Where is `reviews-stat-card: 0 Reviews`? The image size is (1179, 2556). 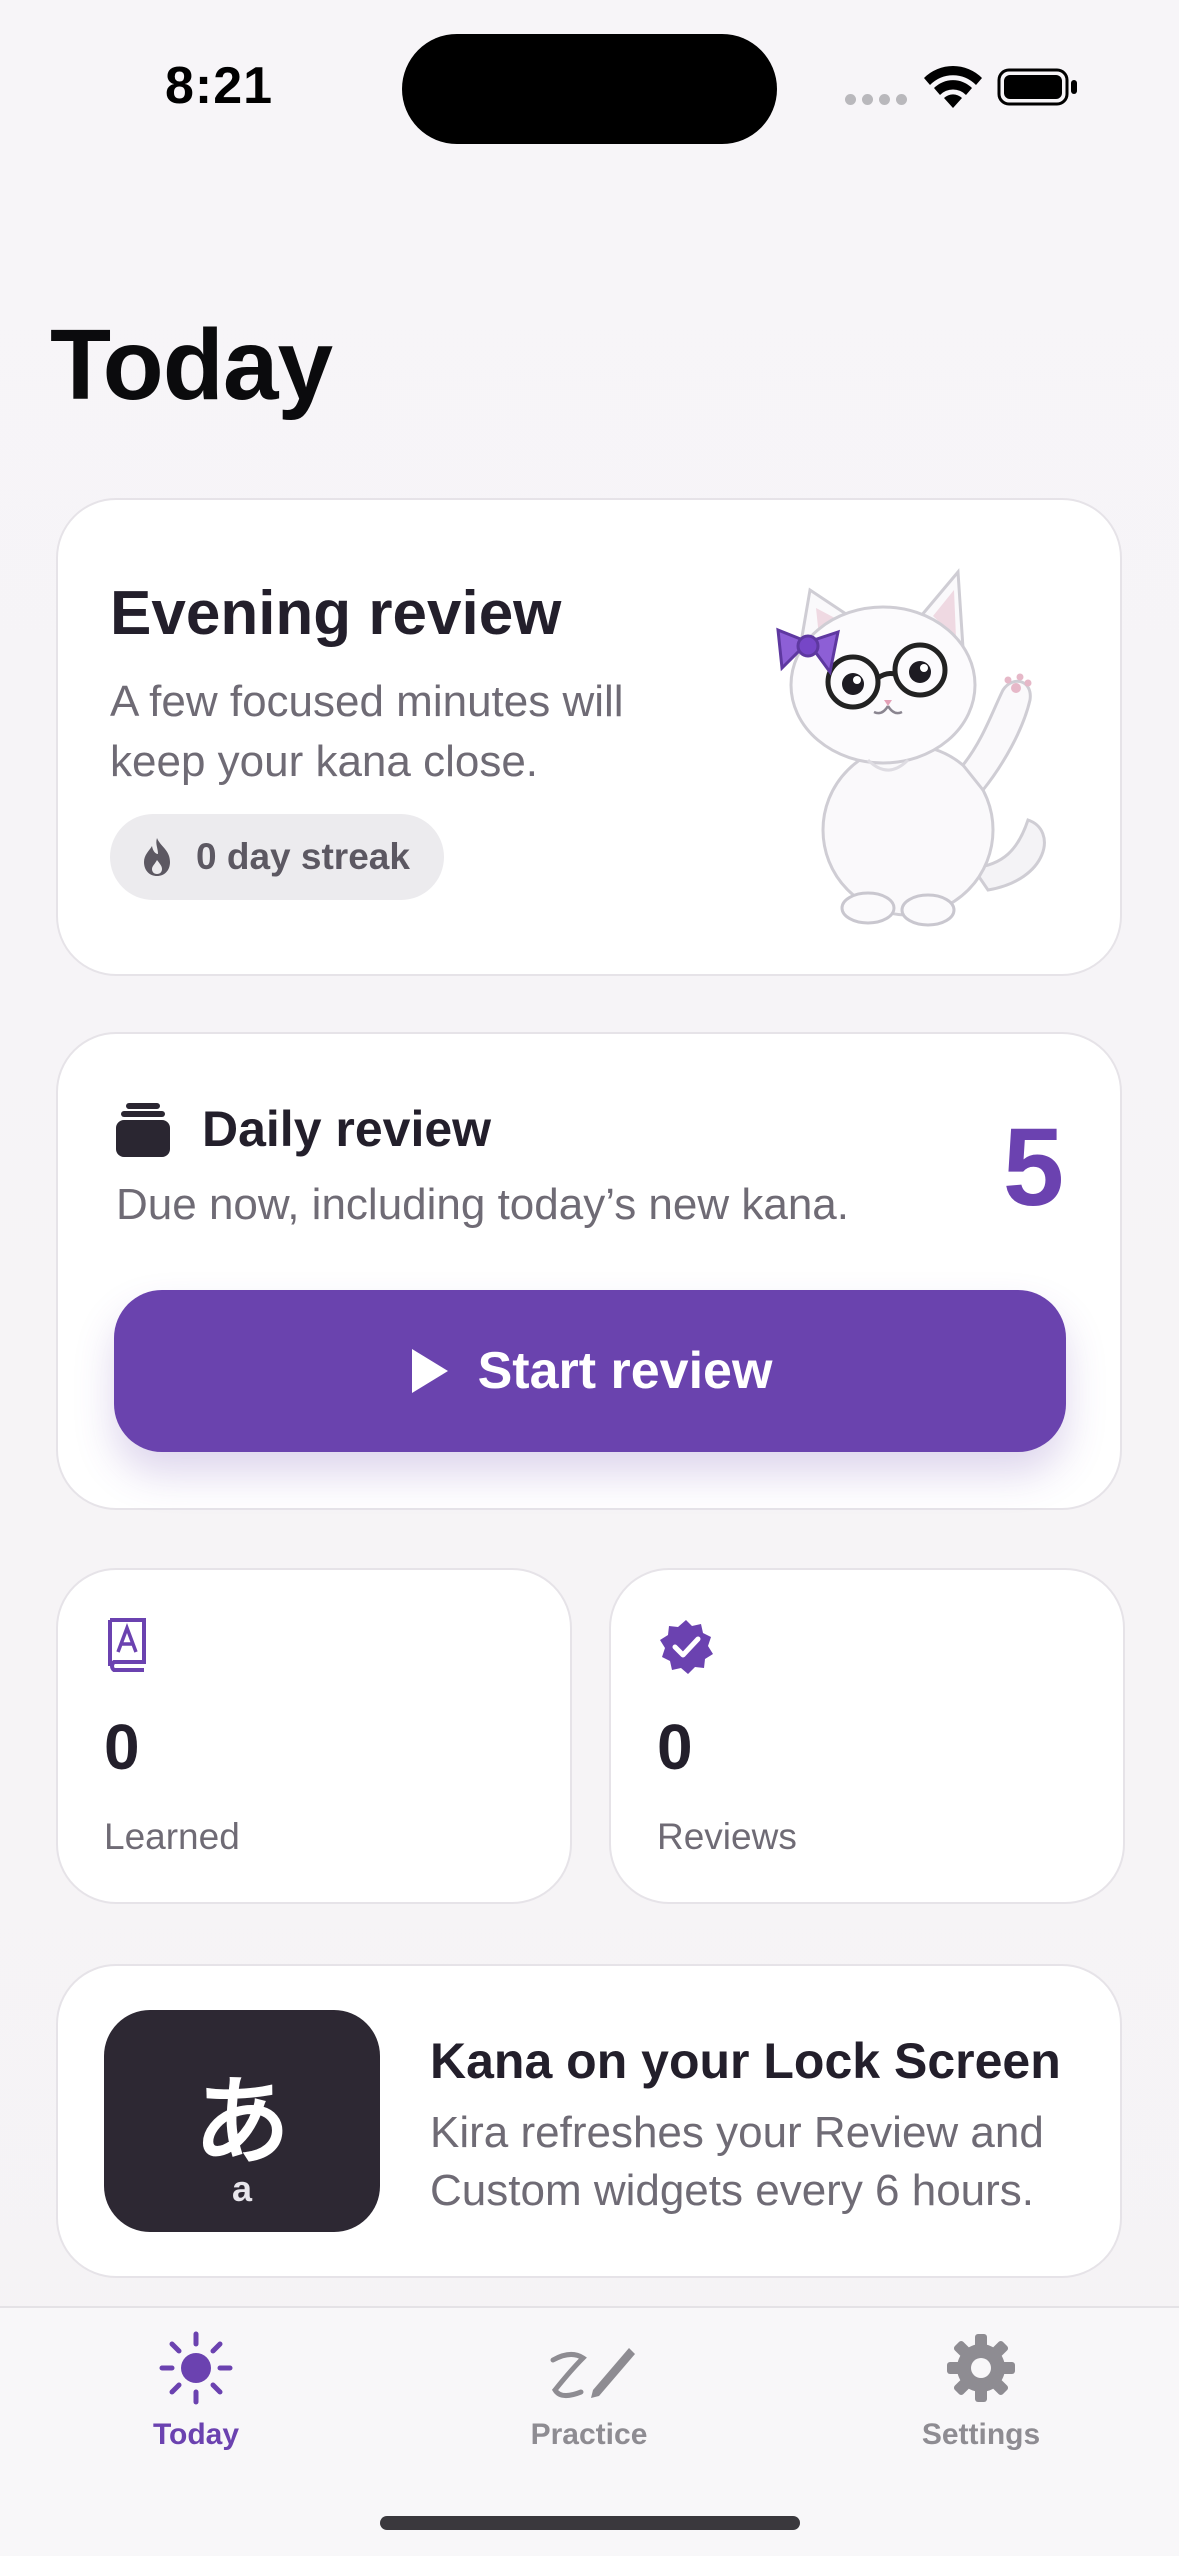
reviews-stat-card: 0 Reviews is located at coordinates (867, 1736).